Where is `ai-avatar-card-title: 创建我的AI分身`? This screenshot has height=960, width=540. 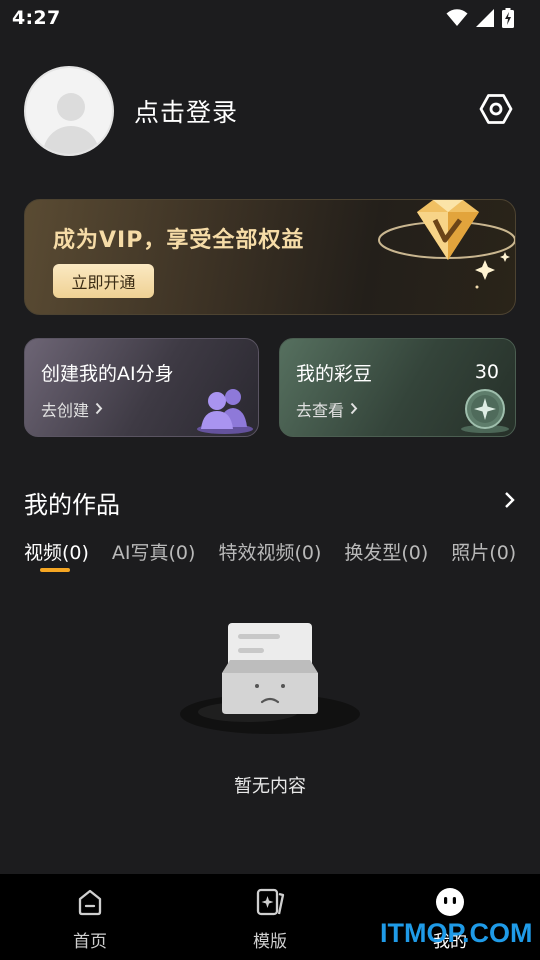
ai-avatar-card-title: 创建我的AI分身 is located at coordinates (107, 374).